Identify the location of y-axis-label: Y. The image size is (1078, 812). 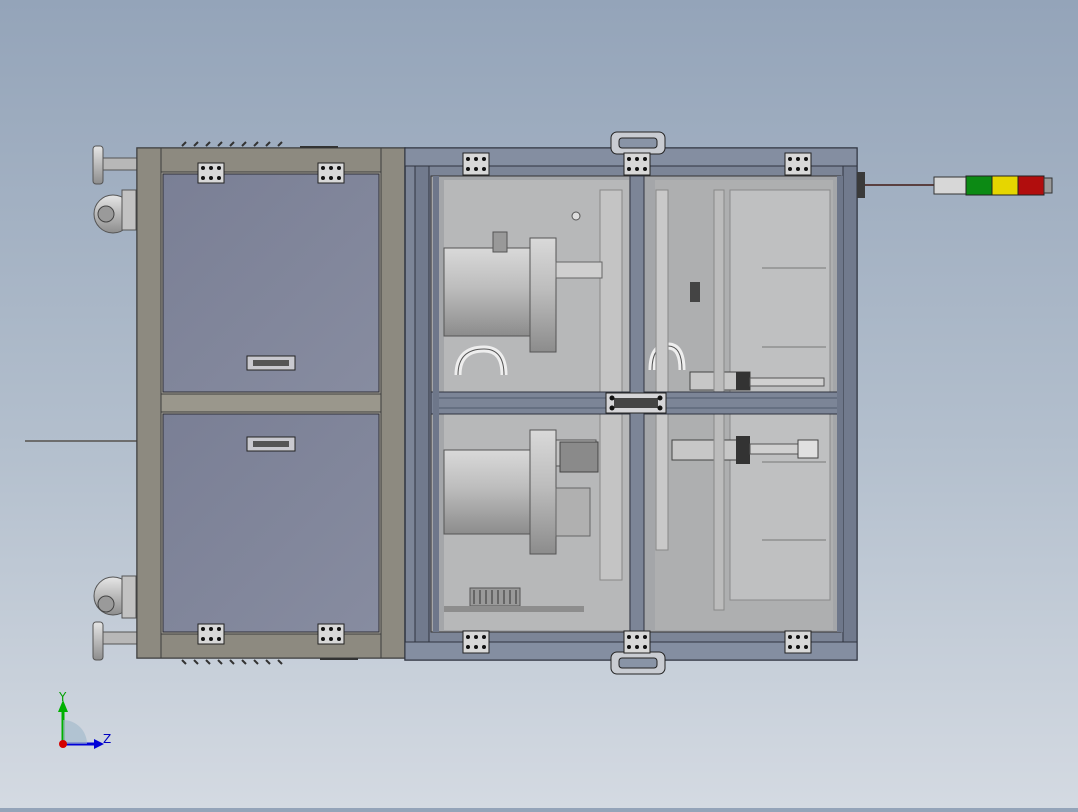
(62, 697).